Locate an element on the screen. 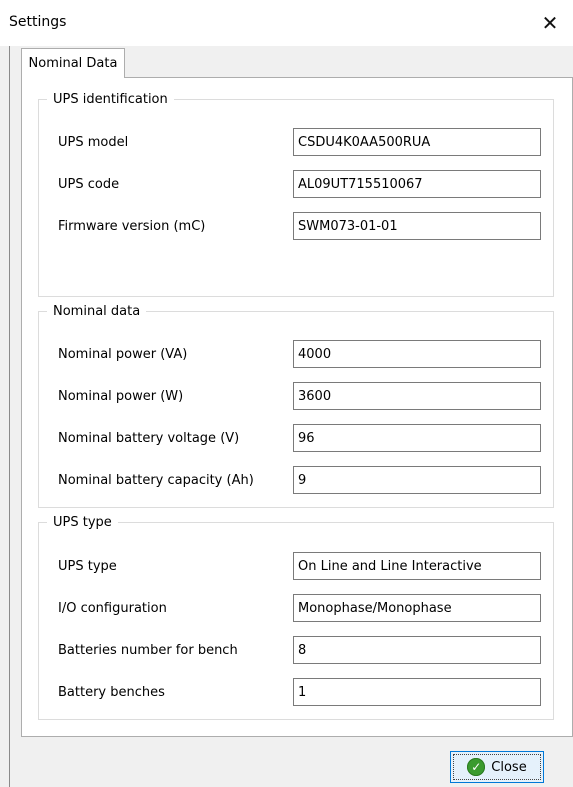  label-io-configuration: I/O configuration is located at coordinates (112, 608).